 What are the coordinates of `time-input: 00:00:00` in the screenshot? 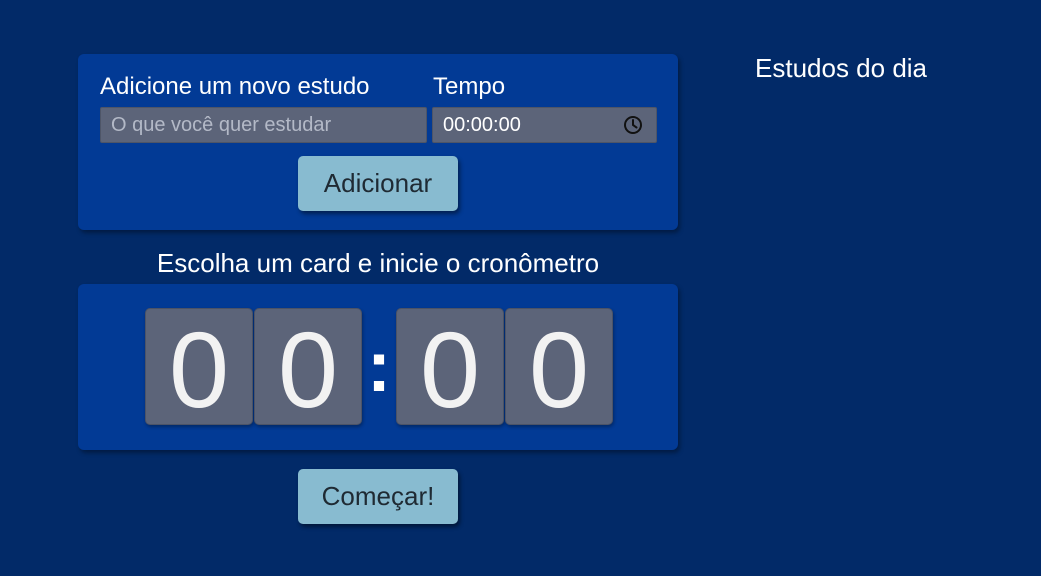 It's located at (544, 125).